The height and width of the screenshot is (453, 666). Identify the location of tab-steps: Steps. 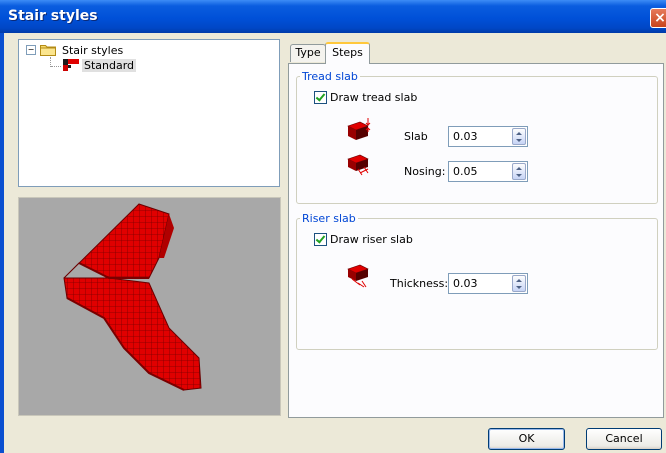
(347, 53).